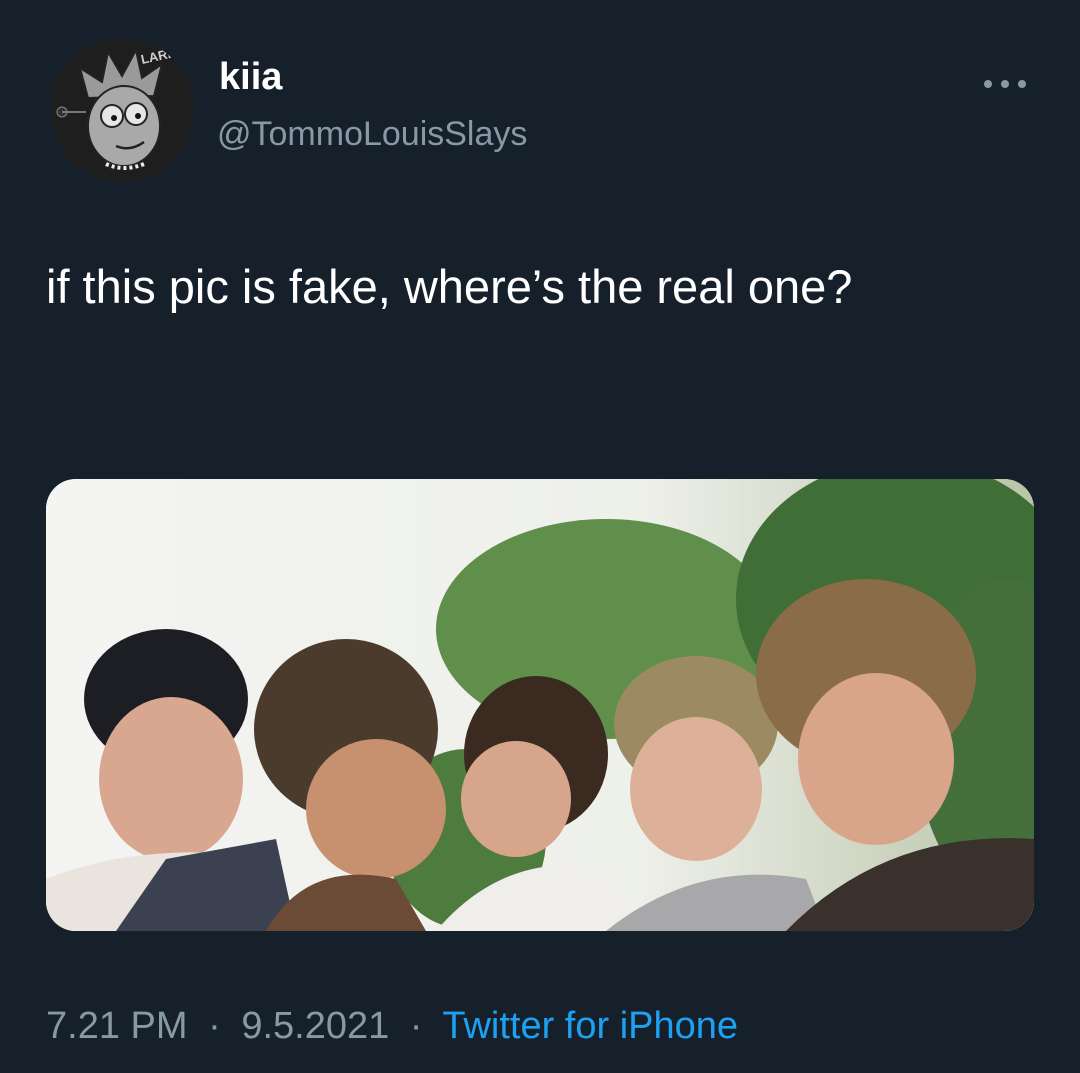 The width and height of the screenshot is (1080, 1073). What do you see at coordinates (372, 134) in the screenshot?
I see `user-handle: @TommoLouisSlays` at bounding box center [372, 134].